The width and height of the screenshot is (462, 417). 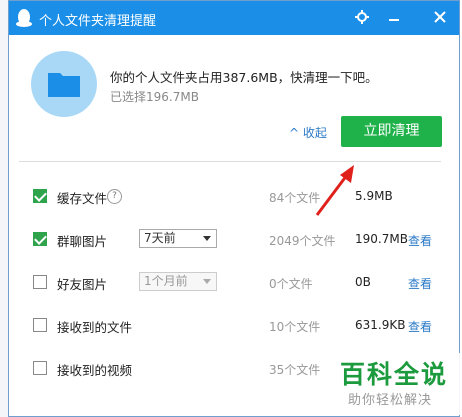 What do you see at coordinates (95, 327) in the screenshot?
I see `item-label: 接收到的文件` at bounding box center [95, 327].